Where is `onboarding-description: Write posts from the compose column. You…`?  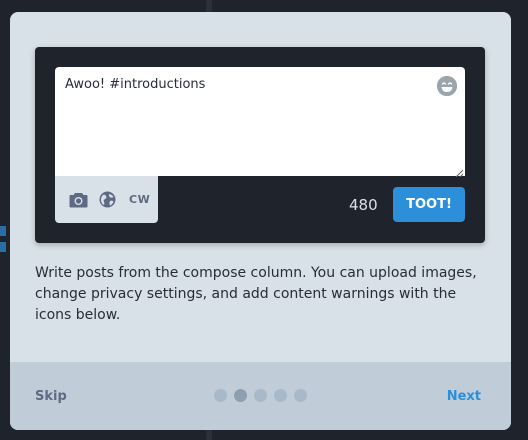 onboarding-description: Write posts from the compose column. You… is located at coordinates (256, 294).